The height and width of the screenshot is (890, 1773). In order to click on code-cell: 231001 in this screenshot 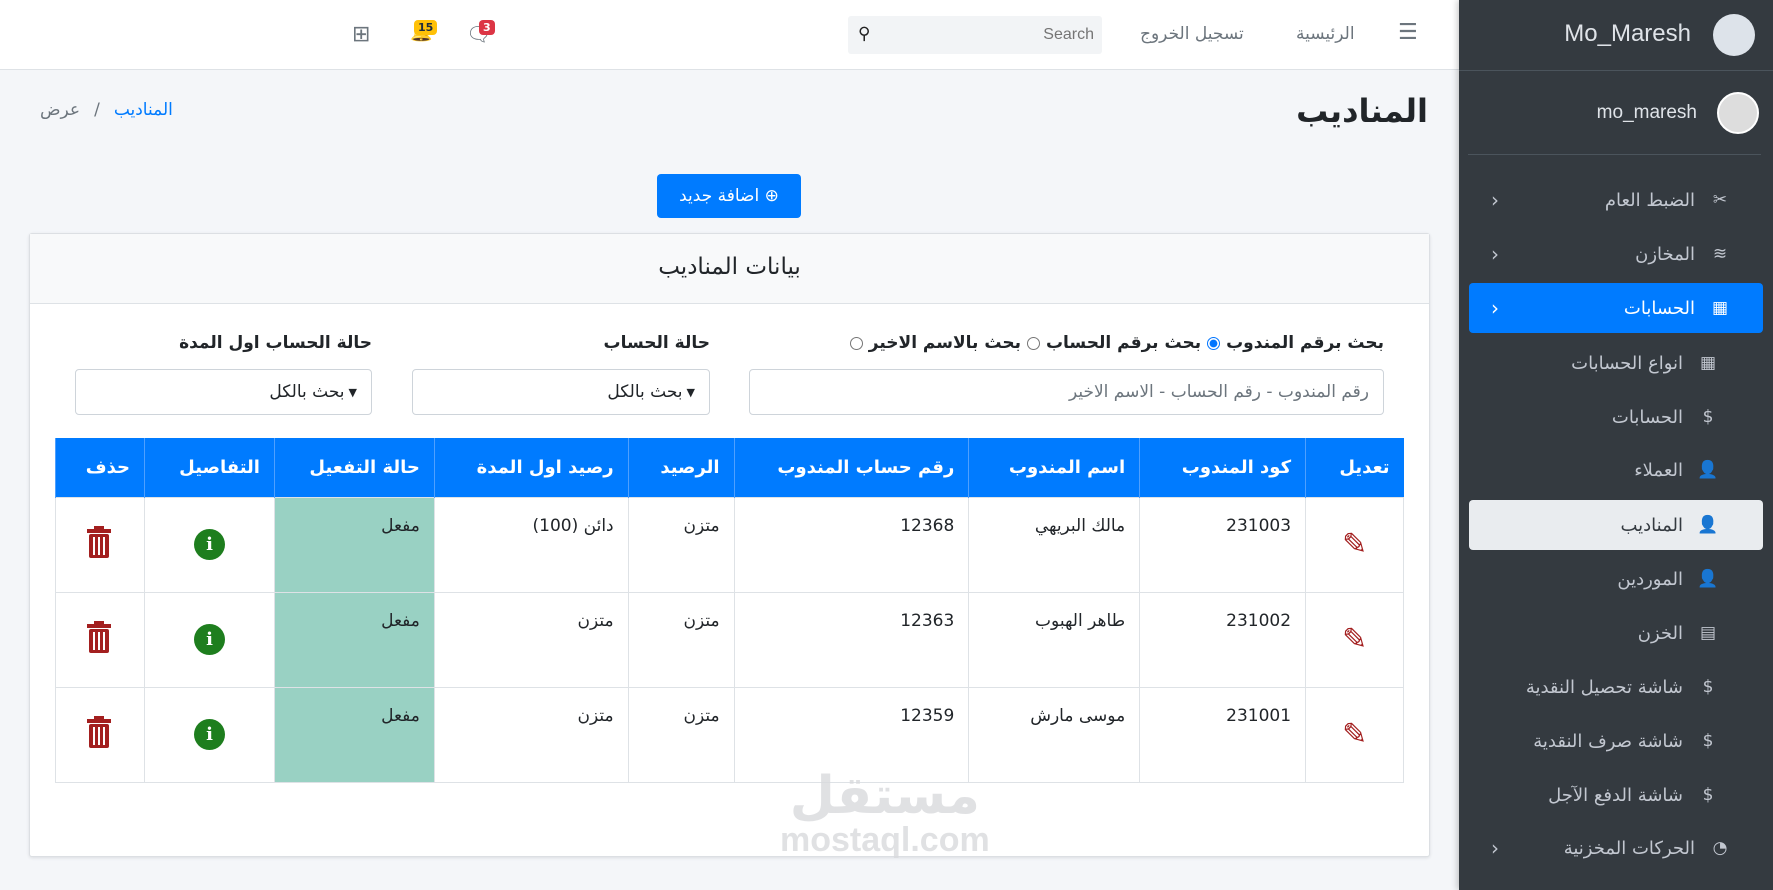, I will do `click(1223, 734)`.